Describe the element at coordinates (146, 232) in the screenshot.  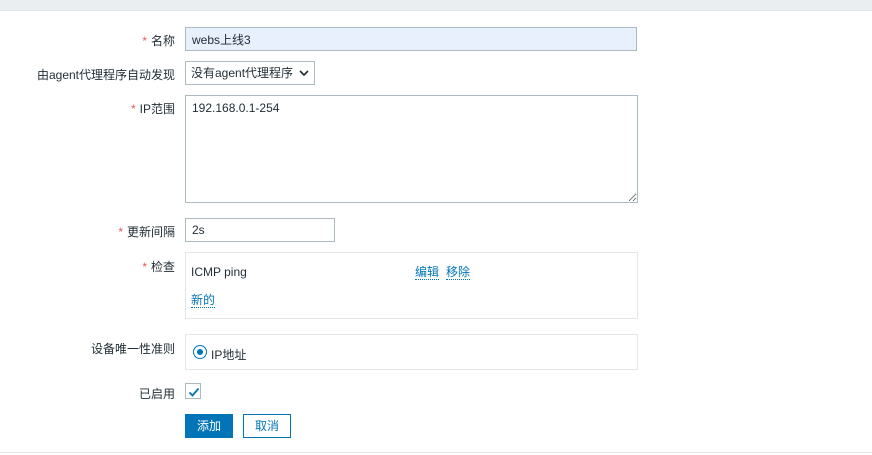
I see `update-interval-label: * 更新间隔` at that location.